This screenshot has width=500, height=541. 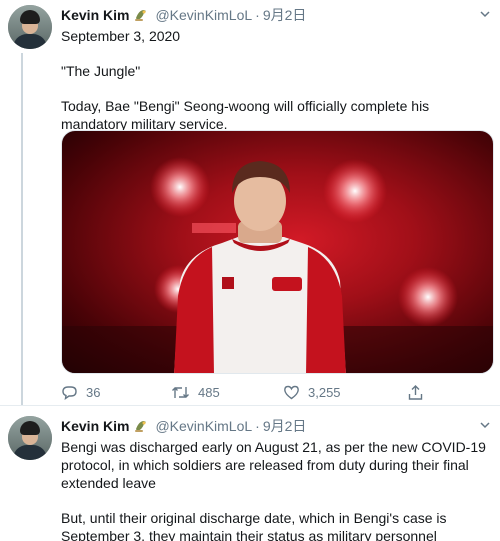 I want to click on reply-icon, so click(x=69, y=393).